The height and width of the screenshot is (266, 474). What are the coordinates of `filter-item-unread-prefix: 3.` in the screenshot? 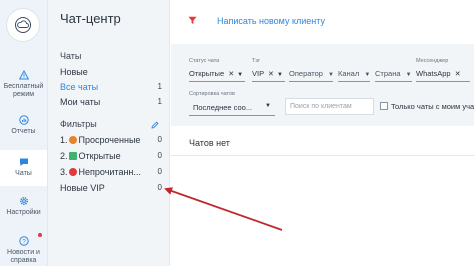 It's located at (64, 172).